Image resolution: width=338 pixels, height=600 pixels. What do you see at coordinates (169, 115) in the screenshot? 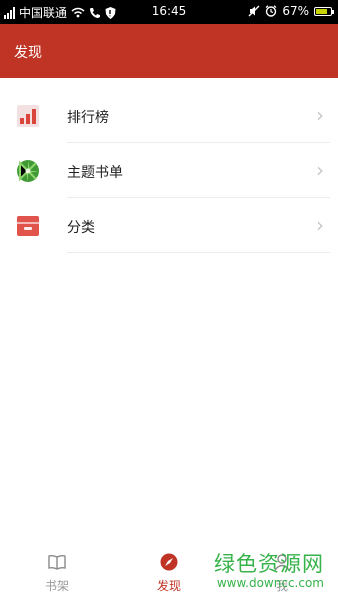
I see `list-item-ranking: 排行榜 ›` at bounding box center [169, 115].